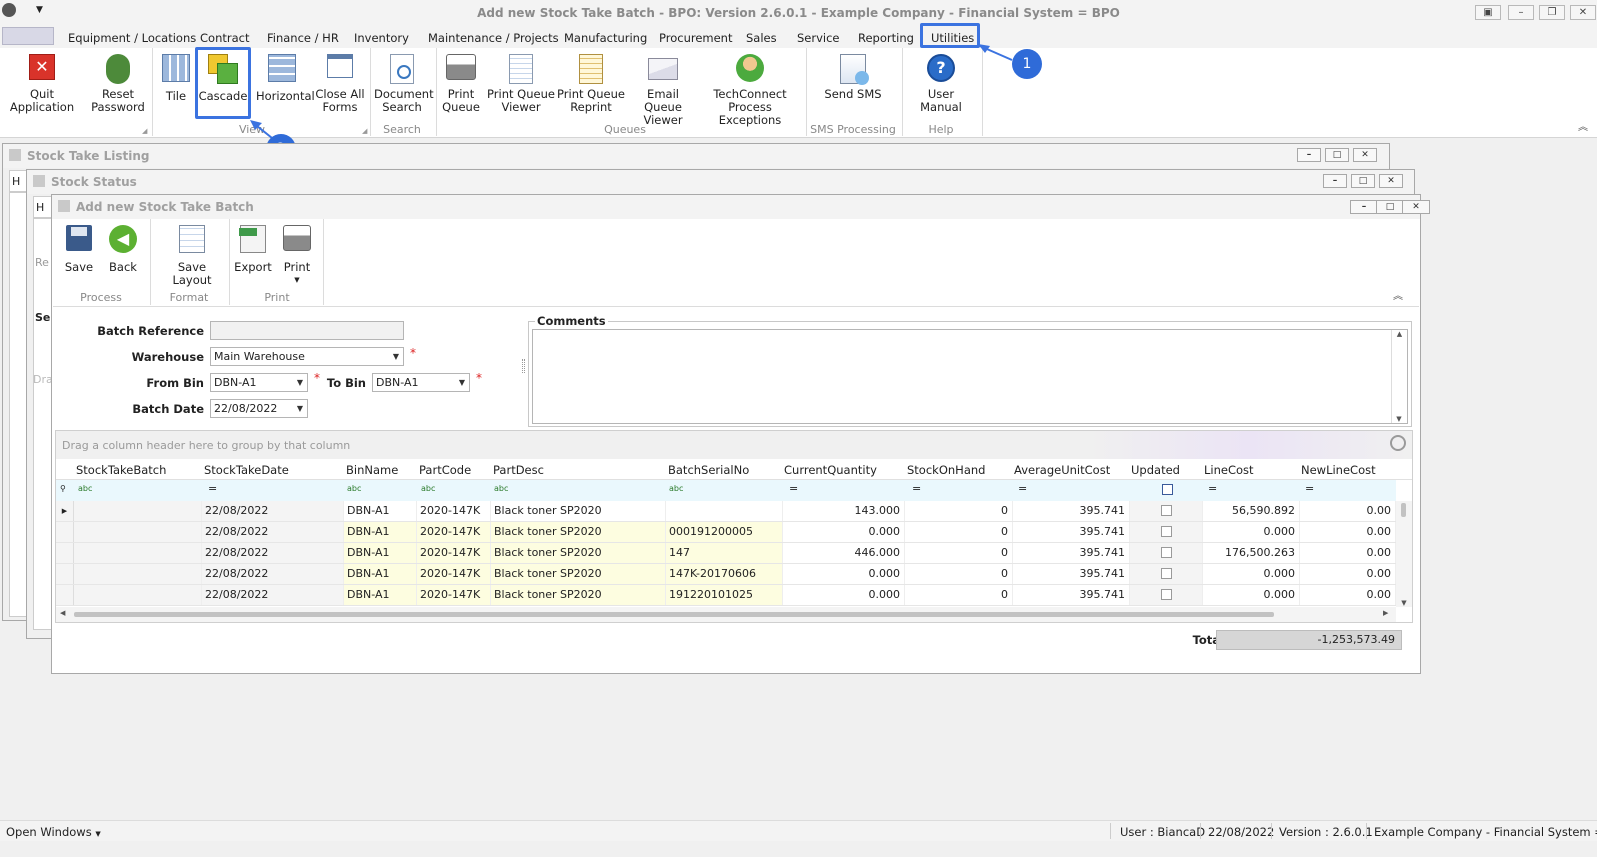  What do you see at coordinates (259, 408) in the screenshot?
I see `batch-date-picker: 22/08/2022 ▼` at bounding box center [259, 408].